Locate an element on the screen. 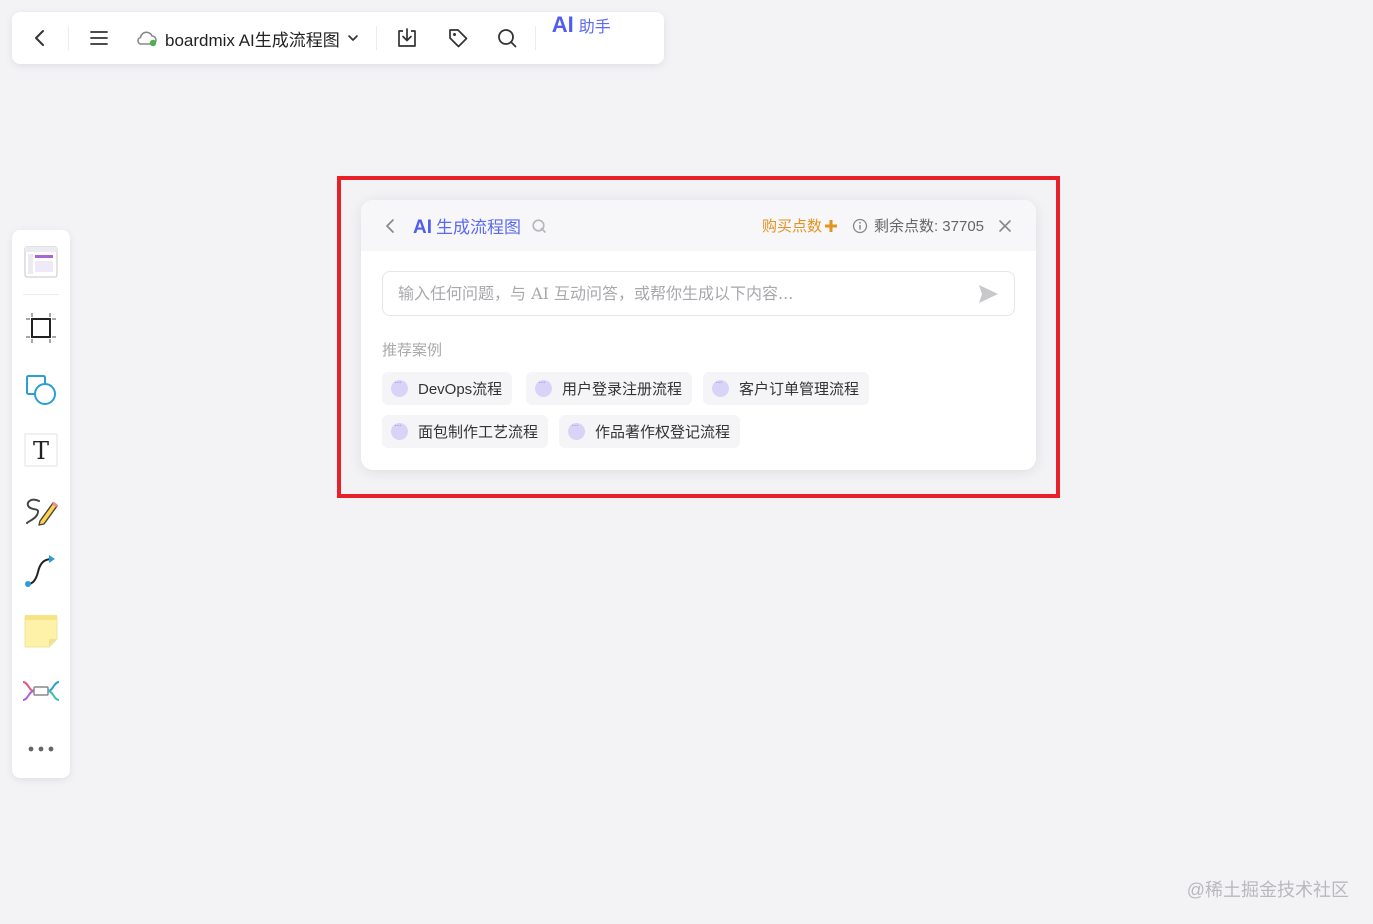  plus-icon is located at coordinates (830, 225).